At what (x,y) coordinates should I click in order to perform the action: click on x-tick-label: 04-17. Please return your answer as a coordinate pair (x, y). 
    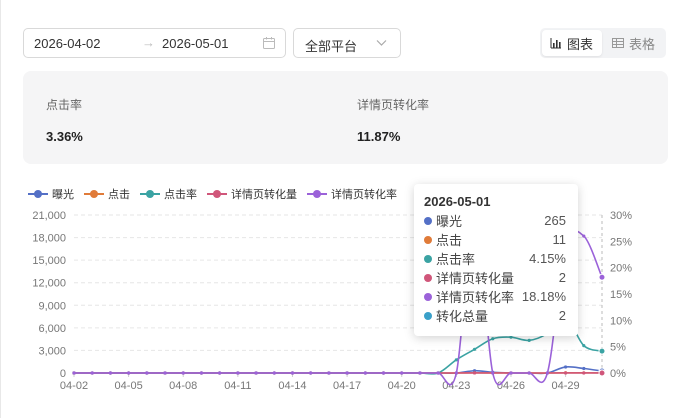
    Looking at the image, I should click on (347, 386).